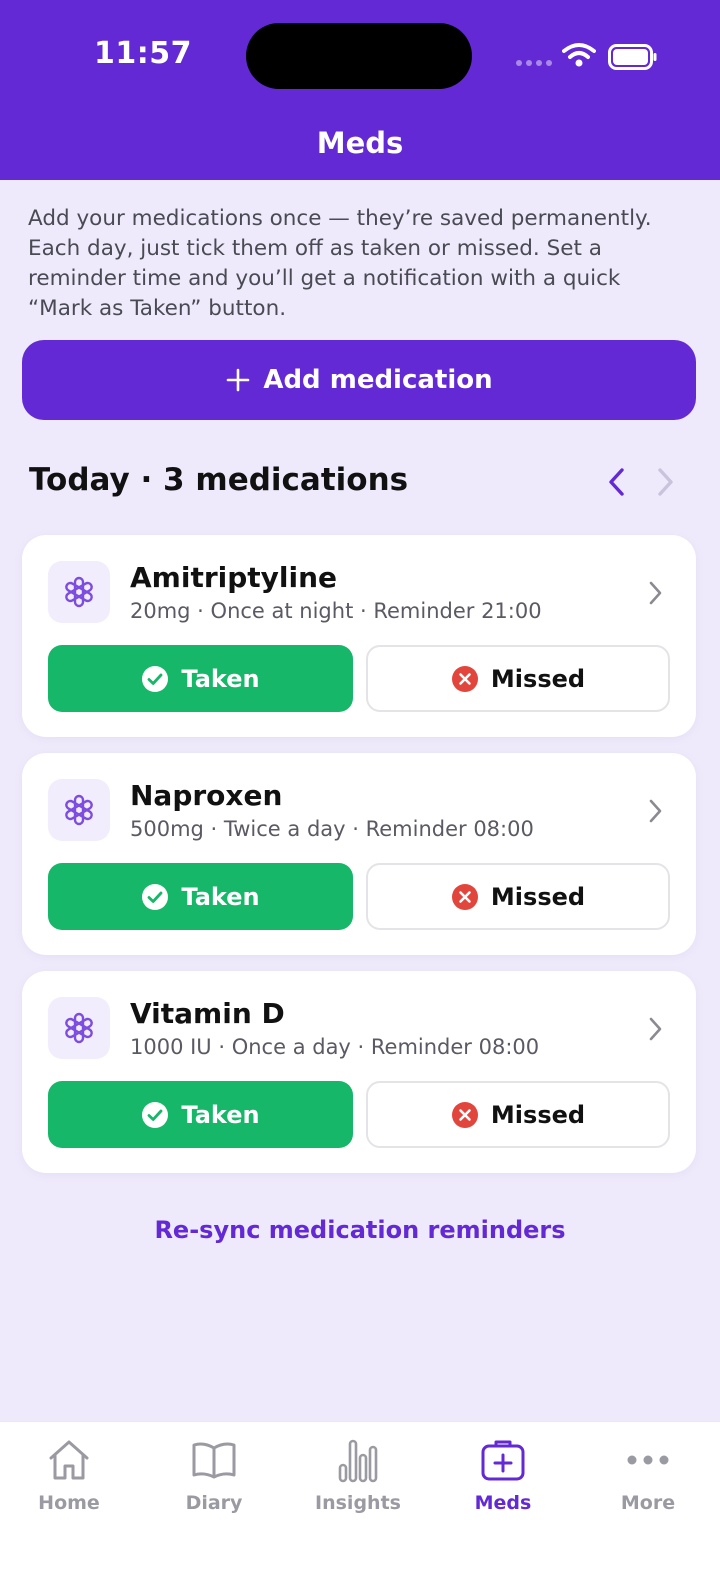  What do you see at coordinates (360, 1230) in the screenshot?
I see `resync-reminders-link: Re-sync medication reminders` at bounding box center [360, 1230].